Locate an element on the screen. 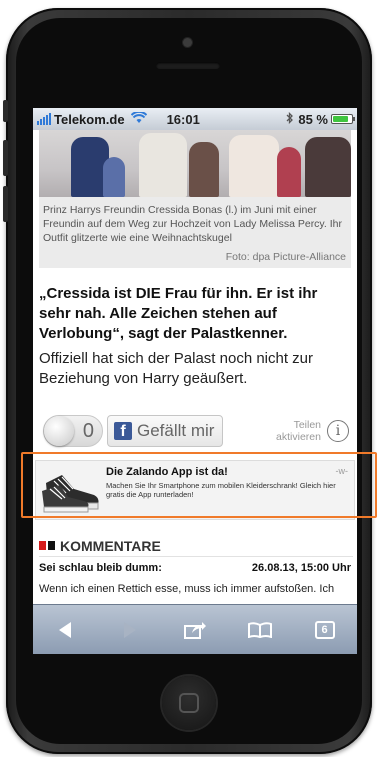  toggle-knob is located at coordinates (59, 431).